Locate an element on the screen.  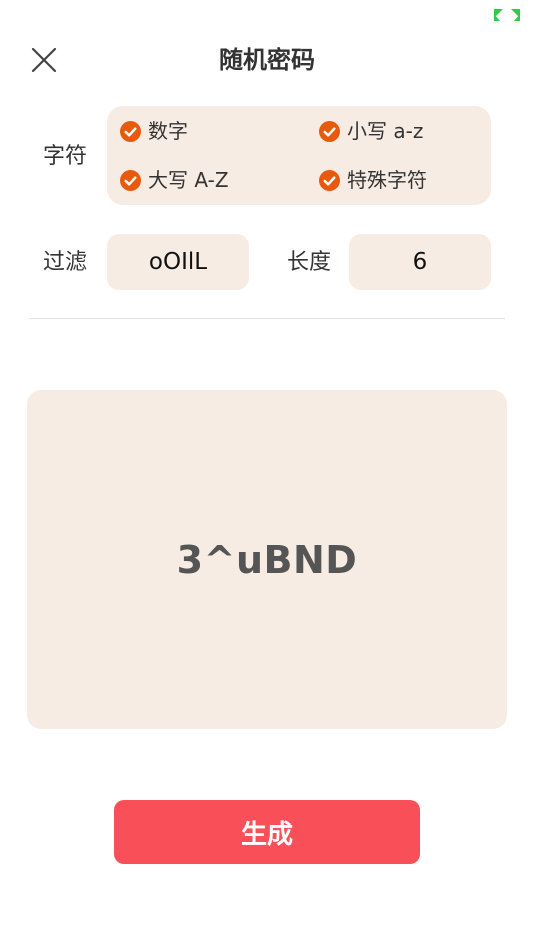
page-title: 随机密码 is located at coordinates (267, 60).